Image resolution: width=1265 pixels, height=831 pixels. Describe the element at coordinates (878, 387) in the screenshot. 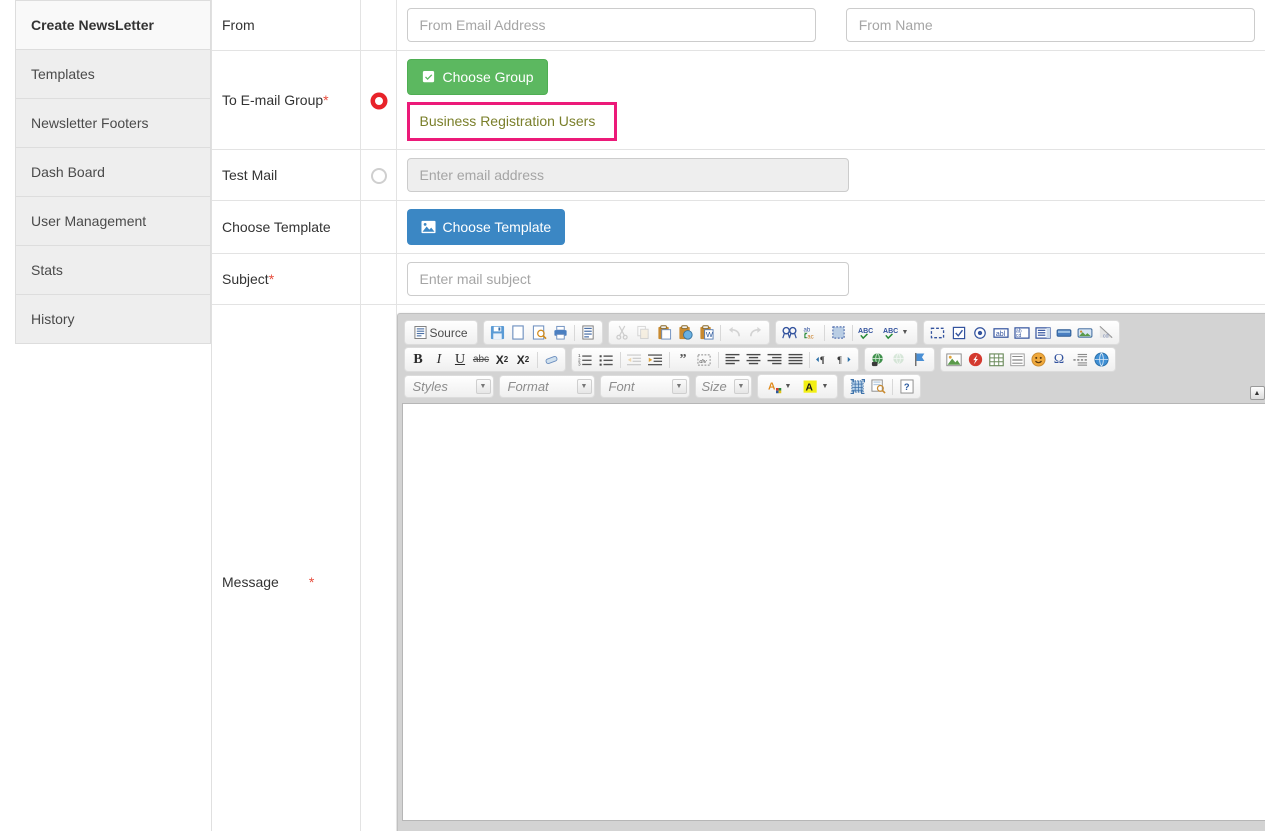

I see `maximize-icon` at that location.